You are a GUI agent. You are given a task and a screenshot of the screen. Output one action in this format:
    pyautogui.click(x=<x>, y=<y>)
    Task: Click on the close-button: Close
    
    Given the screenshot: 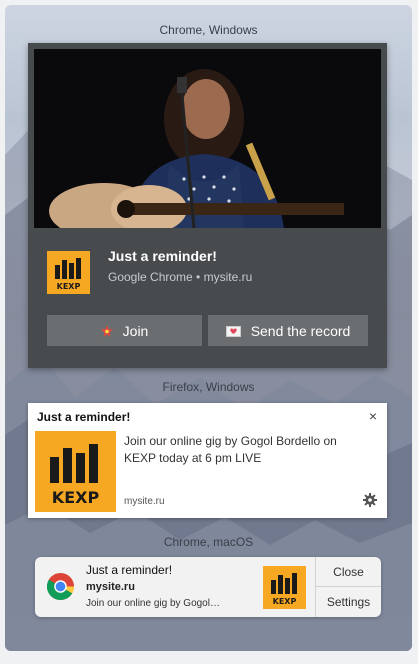 What is the action you would take?
    pyautogui.click(x=348, y=572)
    